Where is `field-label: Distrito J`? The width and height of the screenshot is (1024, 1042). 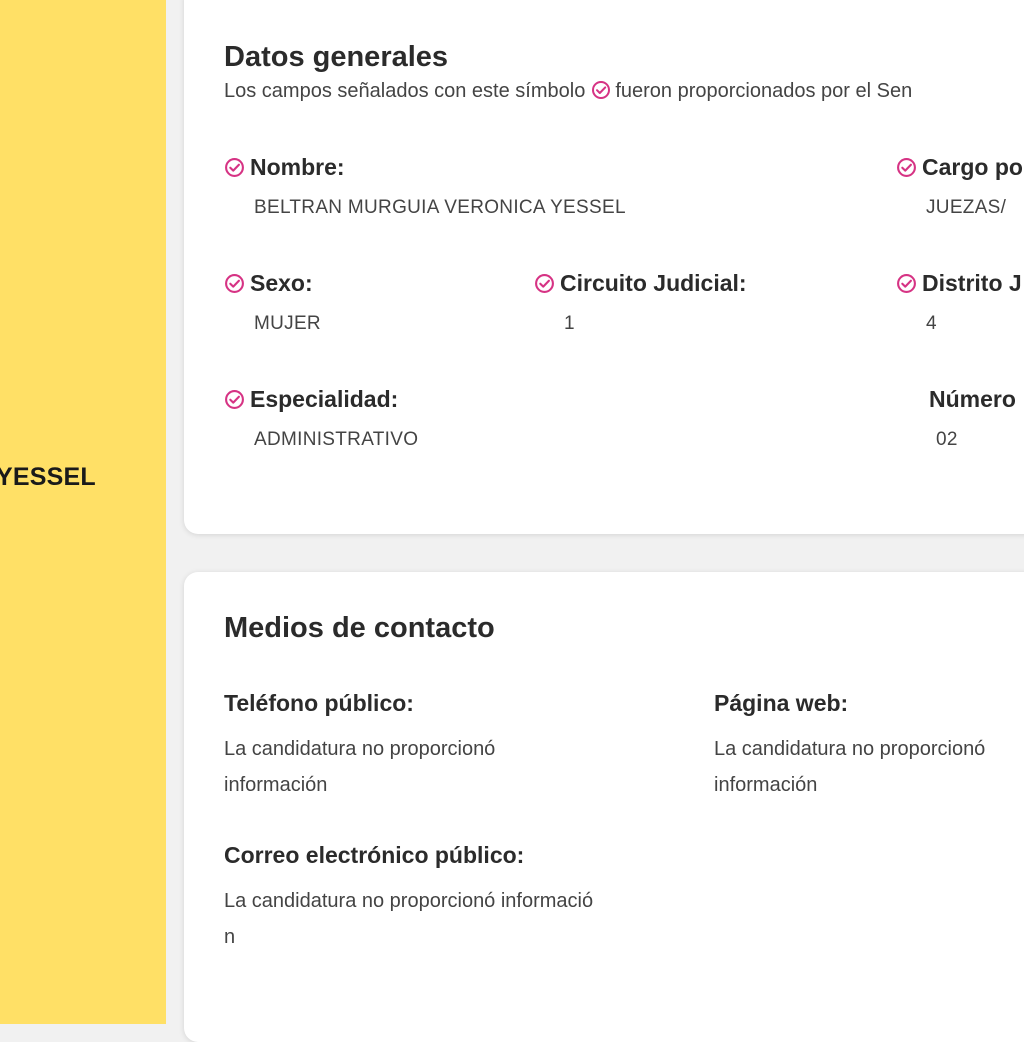
field-label: Distrito J is located at coordinates (972, 283).